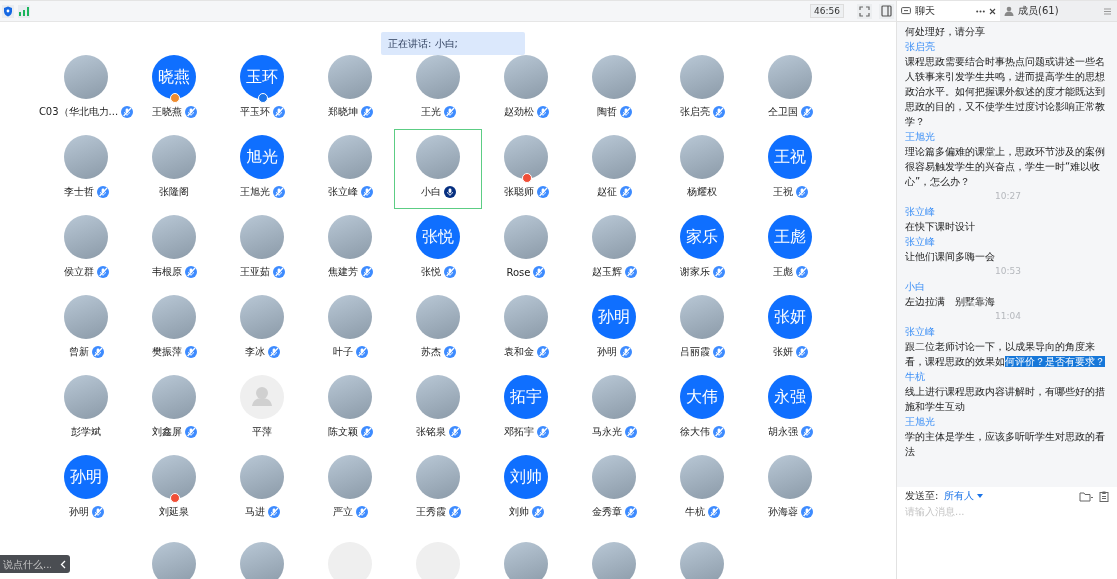 The height and width of the screenshot is (579, 1117). I want to click on participant-tile: 李士哲, so click(86, 169).